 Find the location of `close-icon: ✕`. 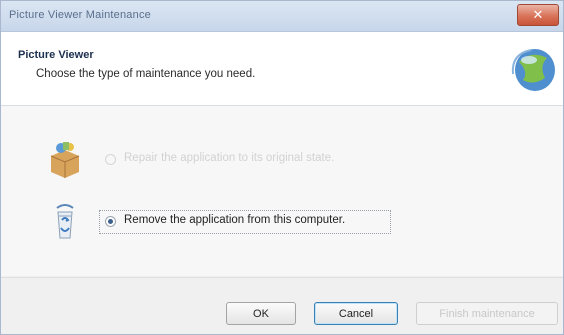

close-icon: ✕ is located at coordinates (538, 14).